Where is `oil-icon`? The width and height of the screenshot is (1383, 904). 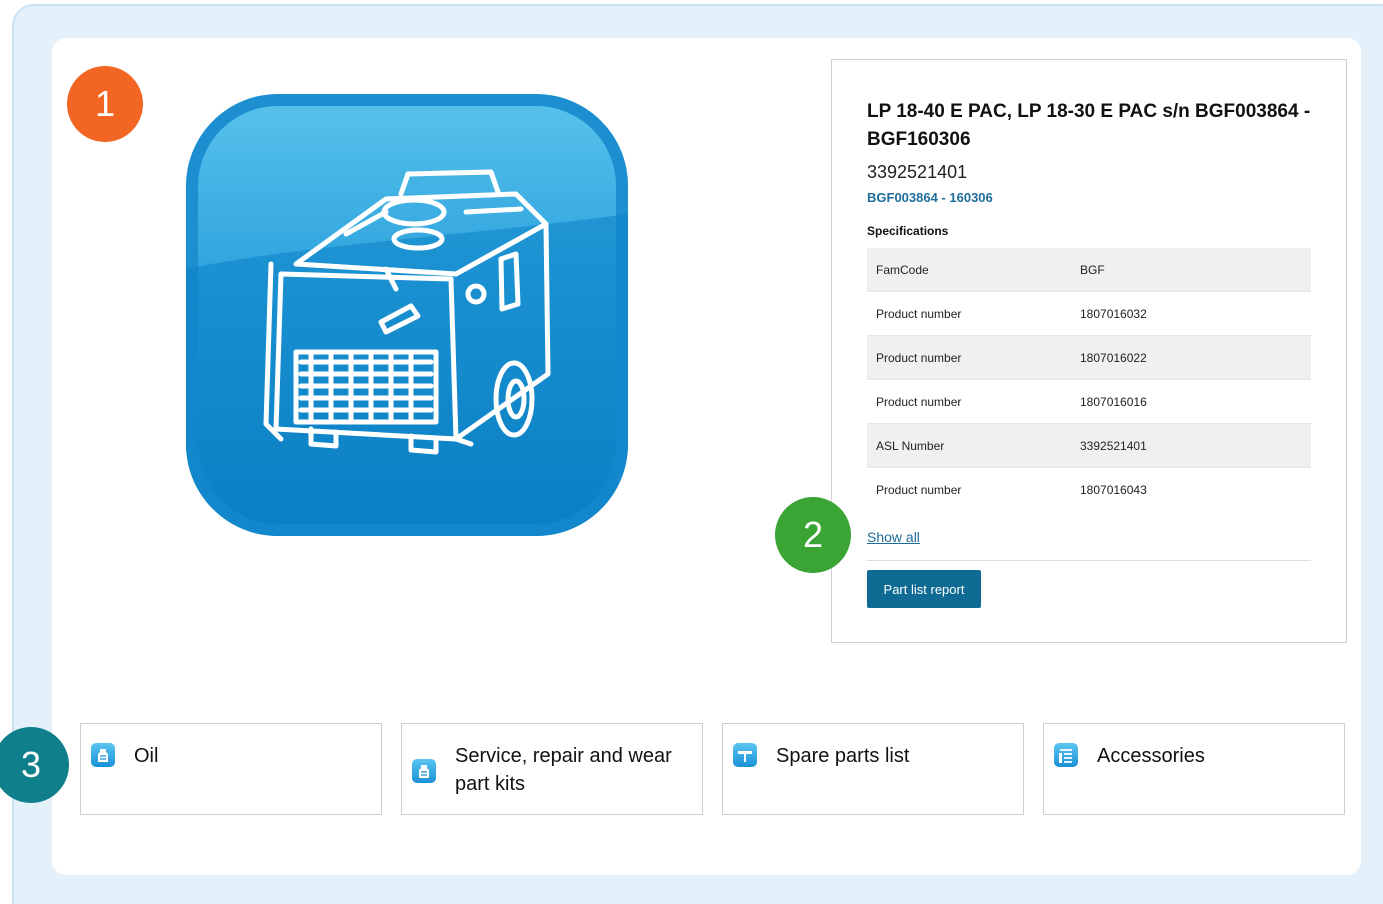 oil-icon is located at coordinates (103, 755).